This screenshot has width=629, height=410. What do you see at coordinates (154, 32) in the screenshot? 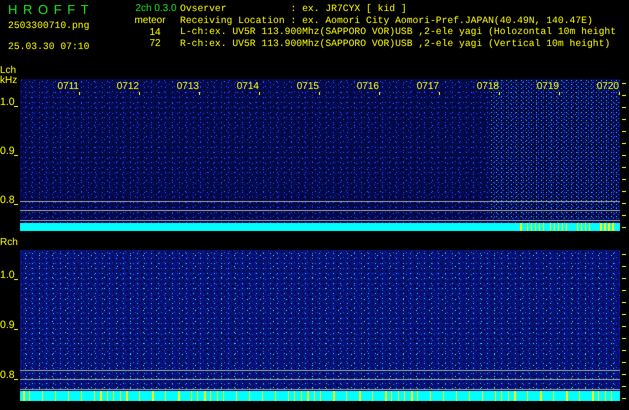
I see `meteor-count: 14` at bounding box center [154, 32].